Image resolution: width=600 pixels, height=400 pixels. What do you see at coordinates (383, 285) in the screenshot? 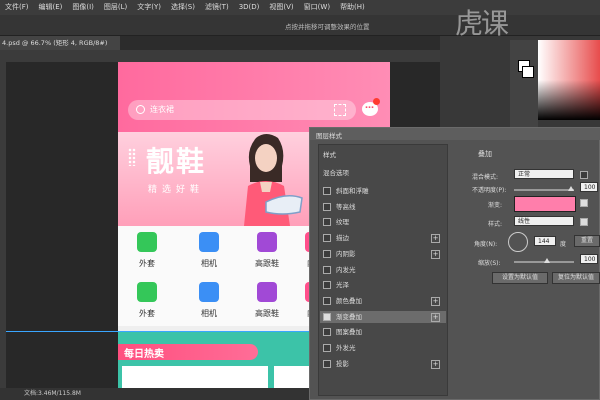
I see `style-item: 光泽` at bounding box center [383, 285].